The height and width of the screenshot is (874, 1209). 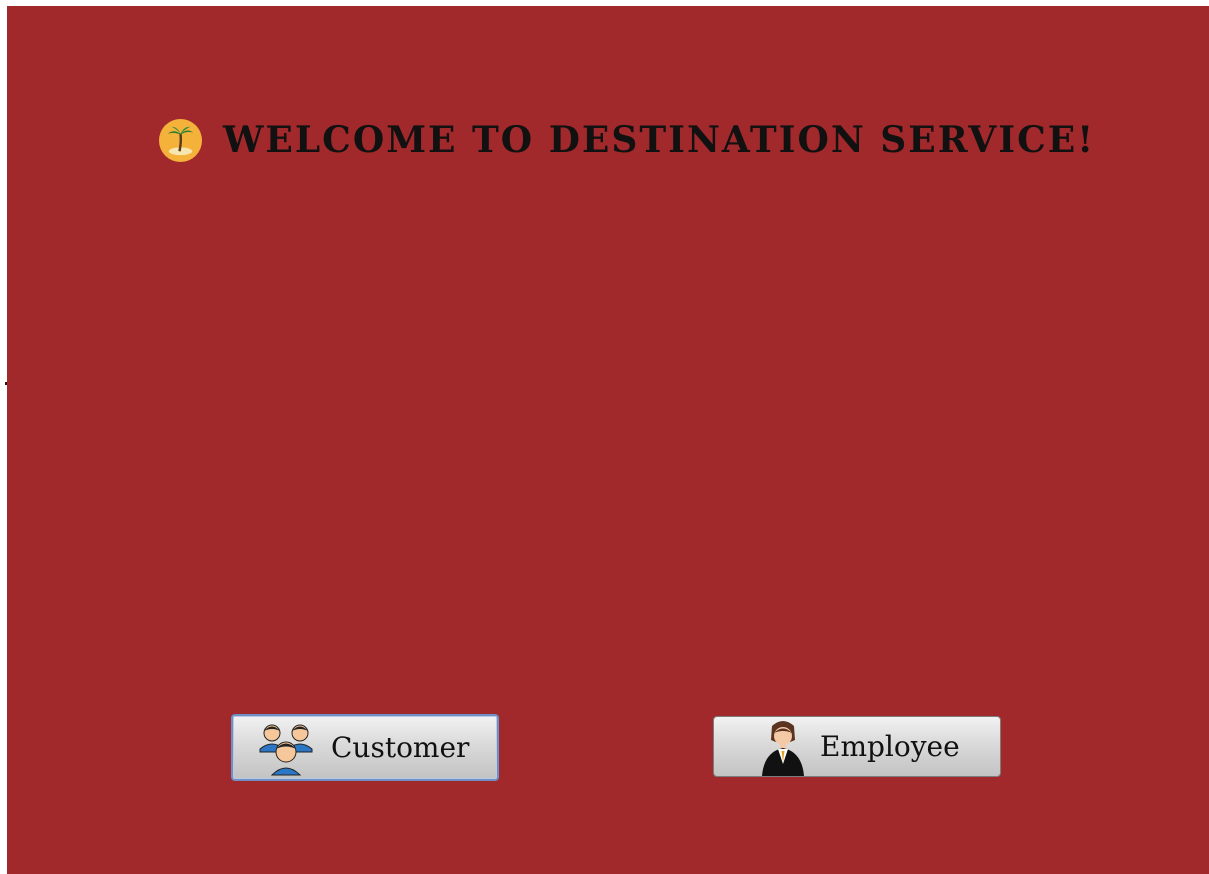 What do you see at coordinates (783, 748) in the screenshot?
I see `employee-person-icon` at bounding box center [783, 748].